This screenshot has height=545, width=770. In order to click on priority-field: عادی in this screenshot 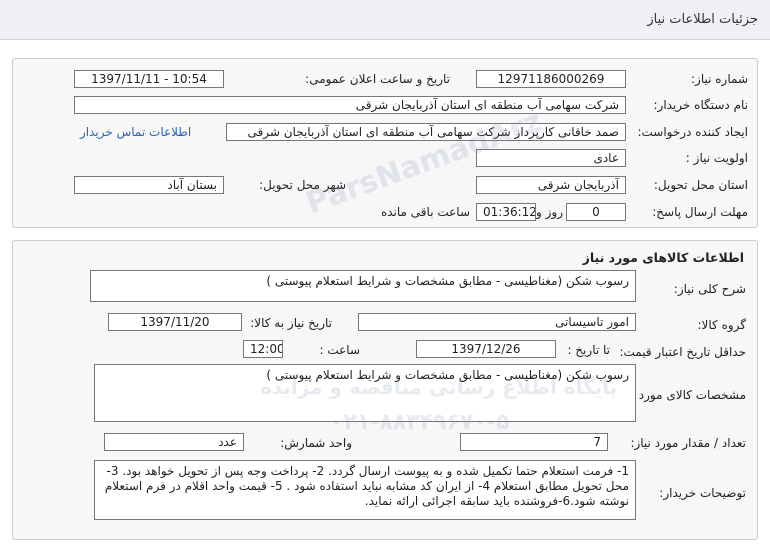, I will do `click(551, 158)`.